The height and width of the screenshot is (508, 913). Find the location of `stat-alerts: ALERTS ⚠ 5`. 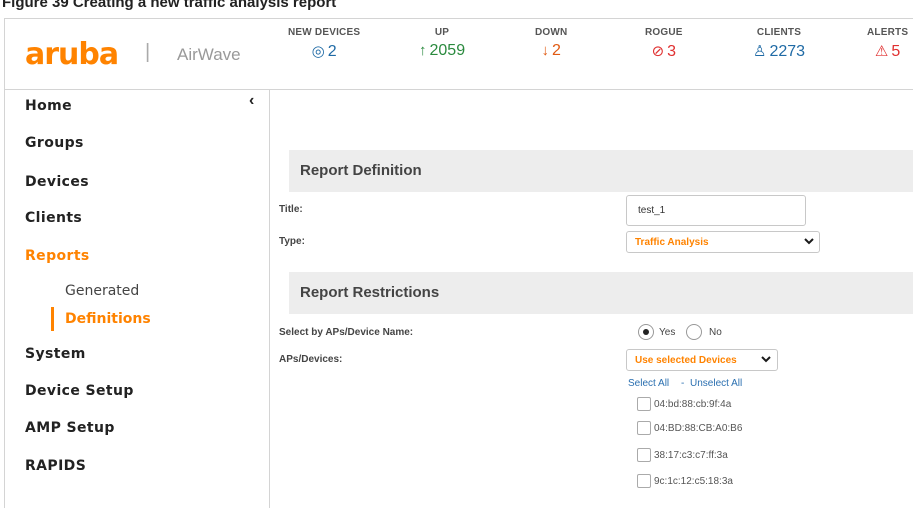

stat-alerts: ALERTS ⚠ 5 is located at coordinates (887, 44).